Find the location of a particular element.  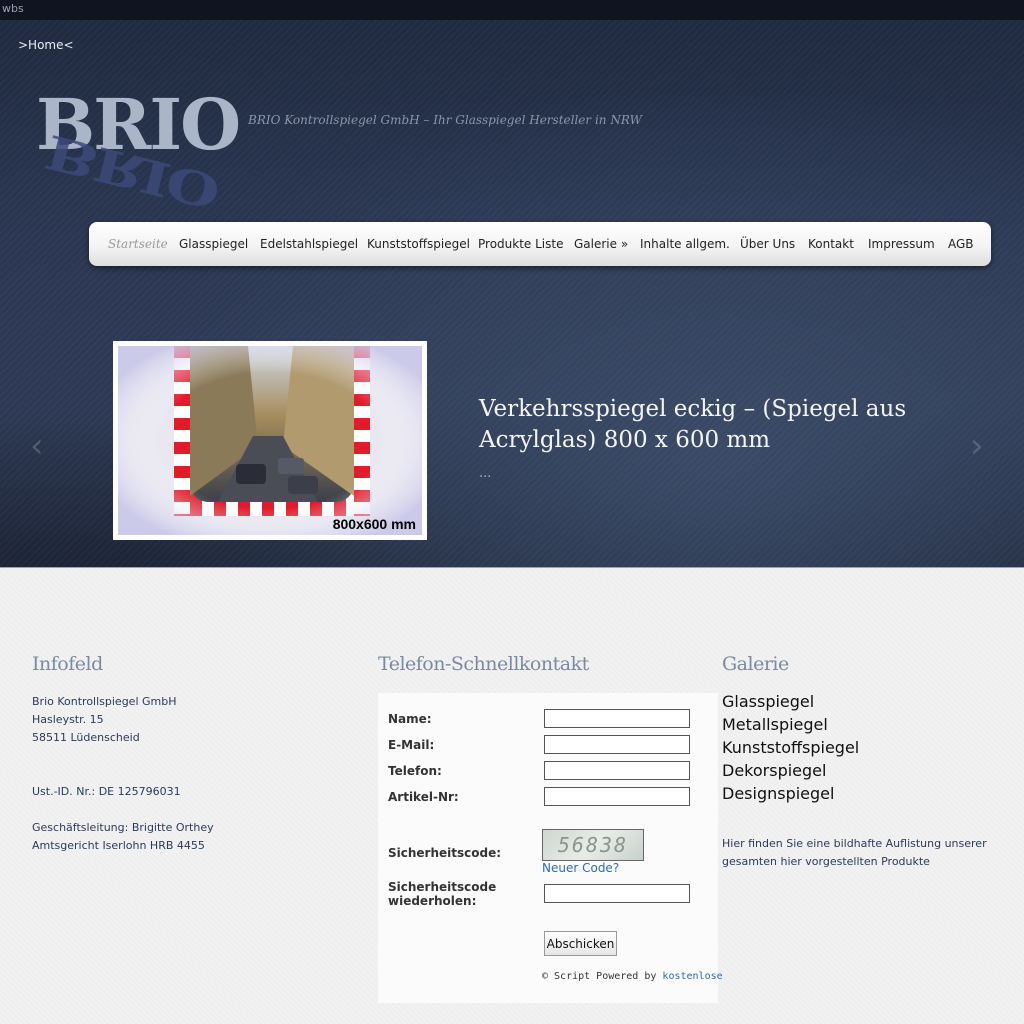

email-label: E-Mail: is located at coordinates (411, 745).